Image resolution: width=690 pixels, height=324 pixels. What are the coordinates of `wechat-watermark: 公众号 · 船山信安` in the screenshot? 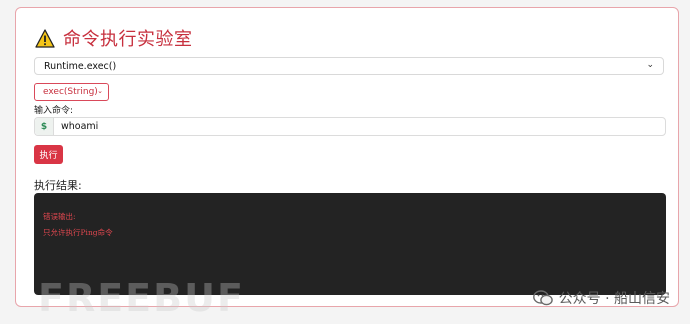 It's located at (601, 298).